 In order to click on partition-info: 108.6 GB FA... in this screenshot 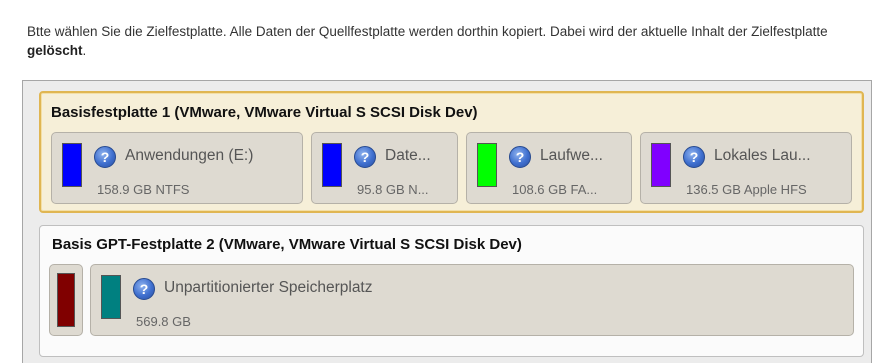, I will do `click(555, 189)`.